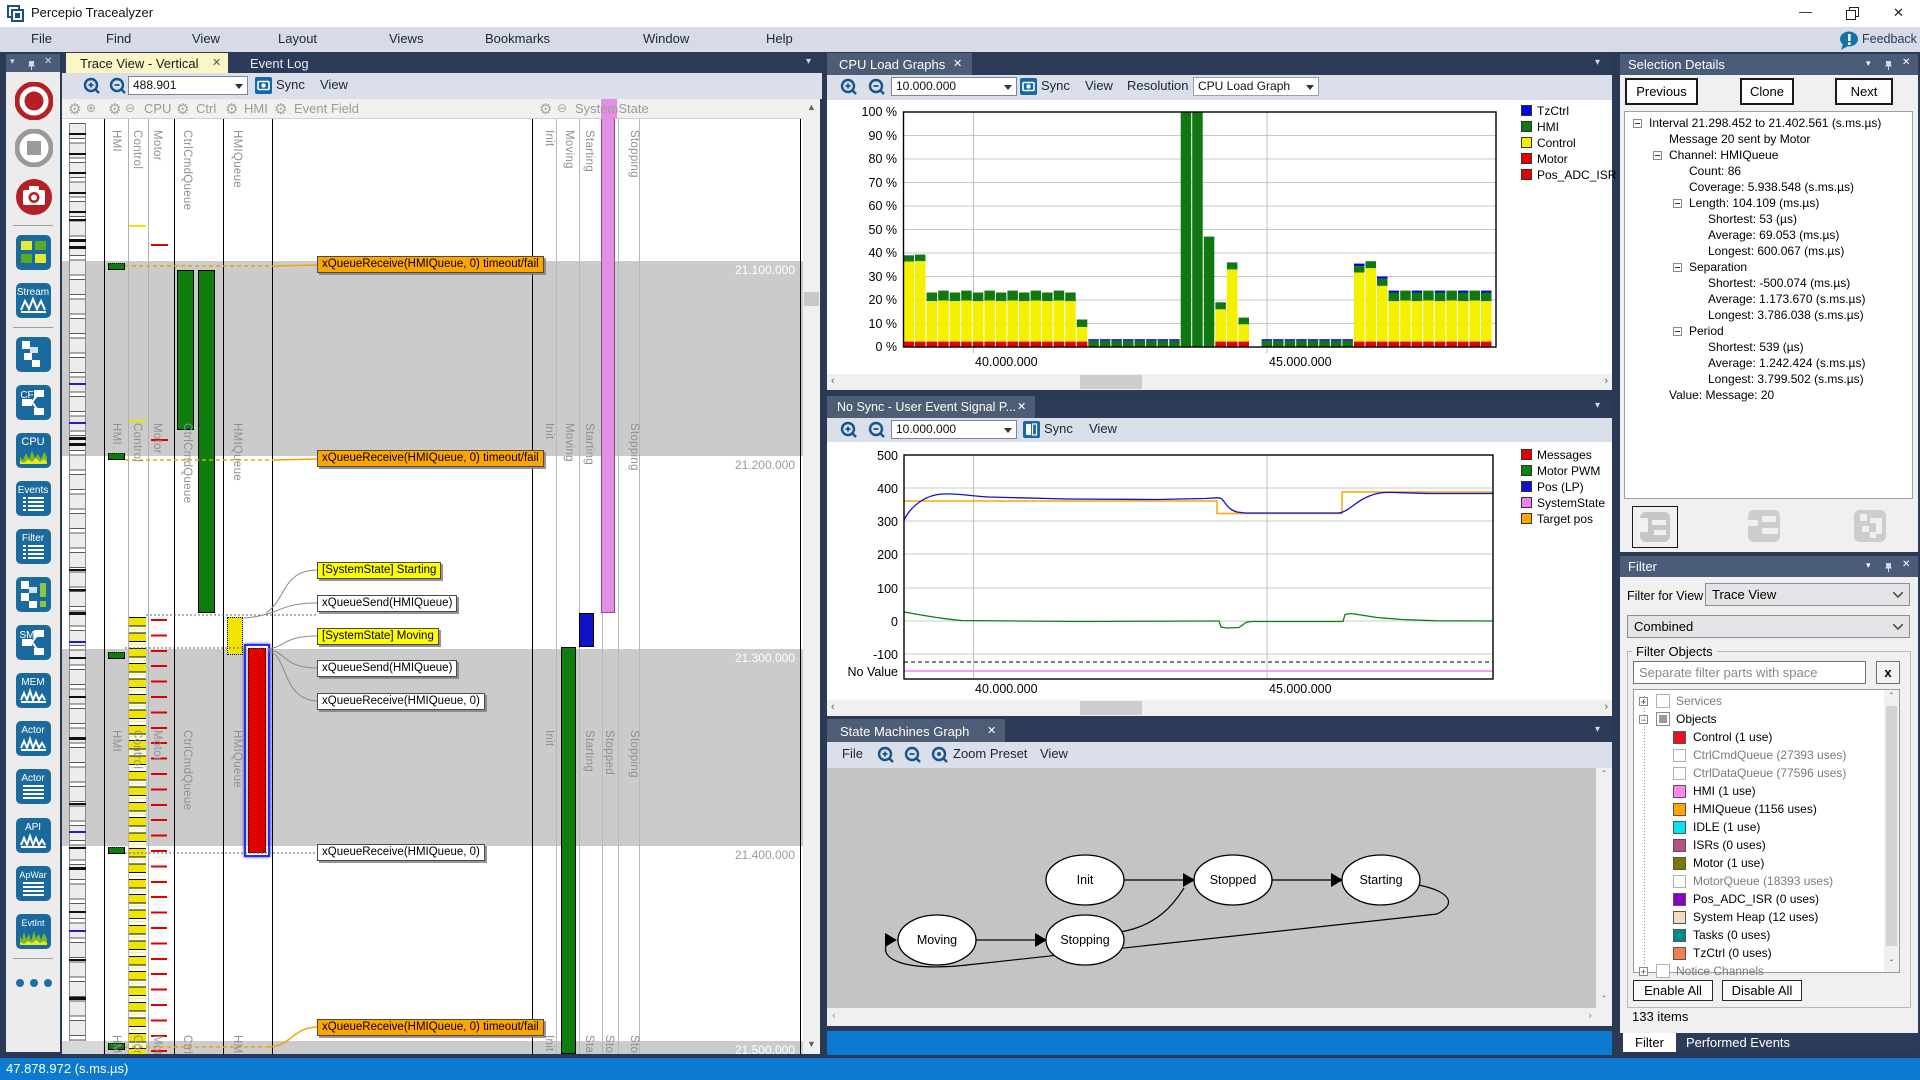  Describe the element at coordinates (32, 682) in the screenshot. I see `svg-text: MEM` at that location.